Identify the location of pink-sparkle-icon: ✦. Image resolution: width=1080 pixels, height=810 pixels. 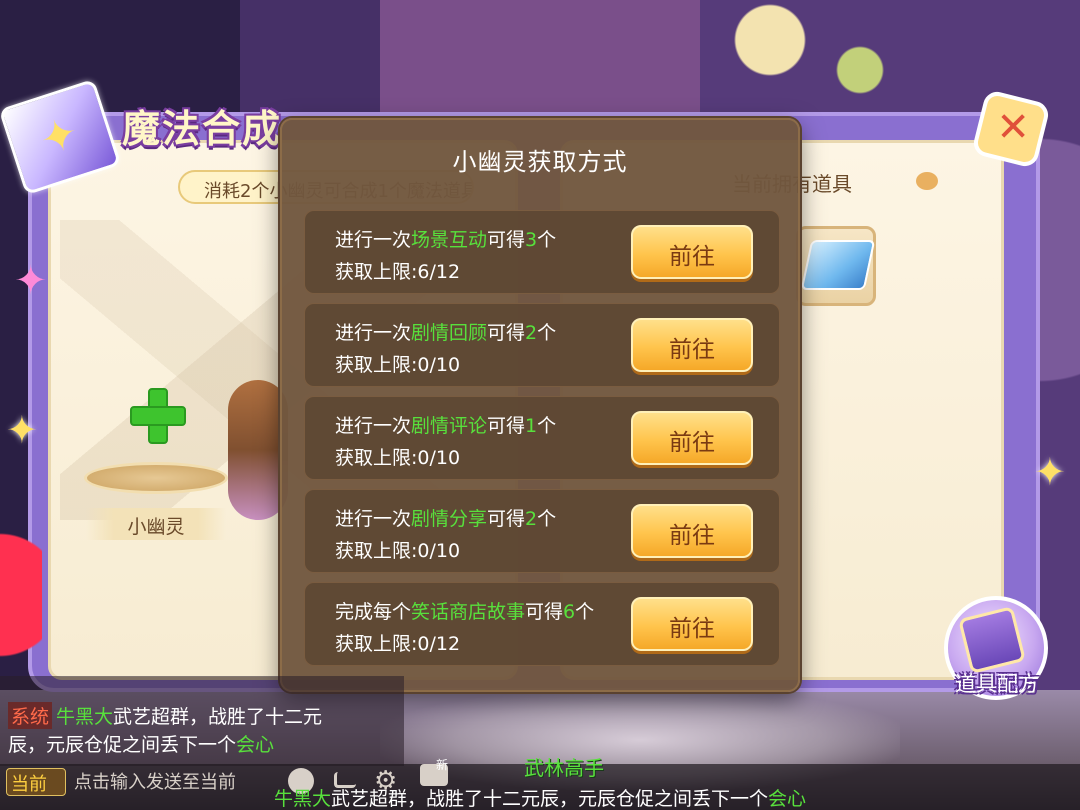
(31, 281).